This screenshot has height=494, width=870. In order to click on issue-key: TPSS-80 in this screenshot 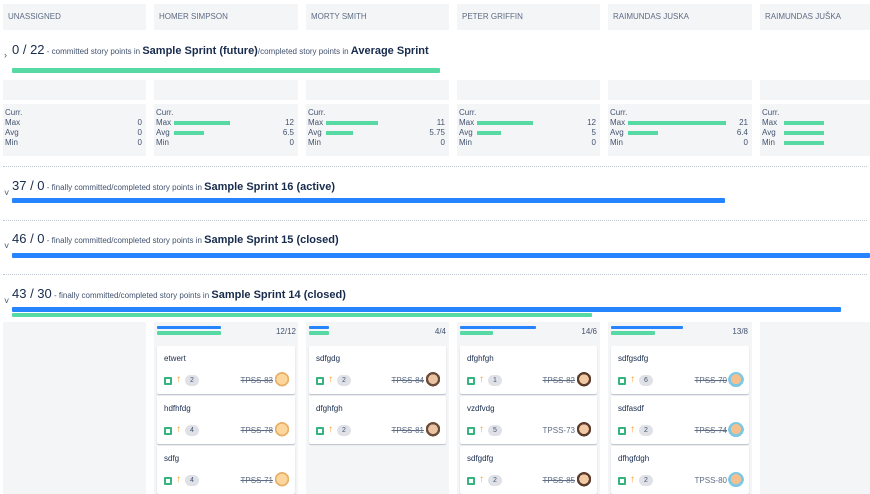, I will do `click(711, 480)`.